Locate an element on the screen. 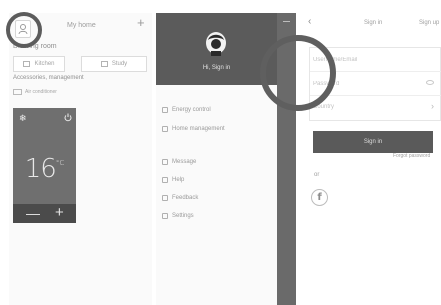 This screenshot has height=305, width=441. menu-item-settings: Settings is located at coordinates (178, 216).